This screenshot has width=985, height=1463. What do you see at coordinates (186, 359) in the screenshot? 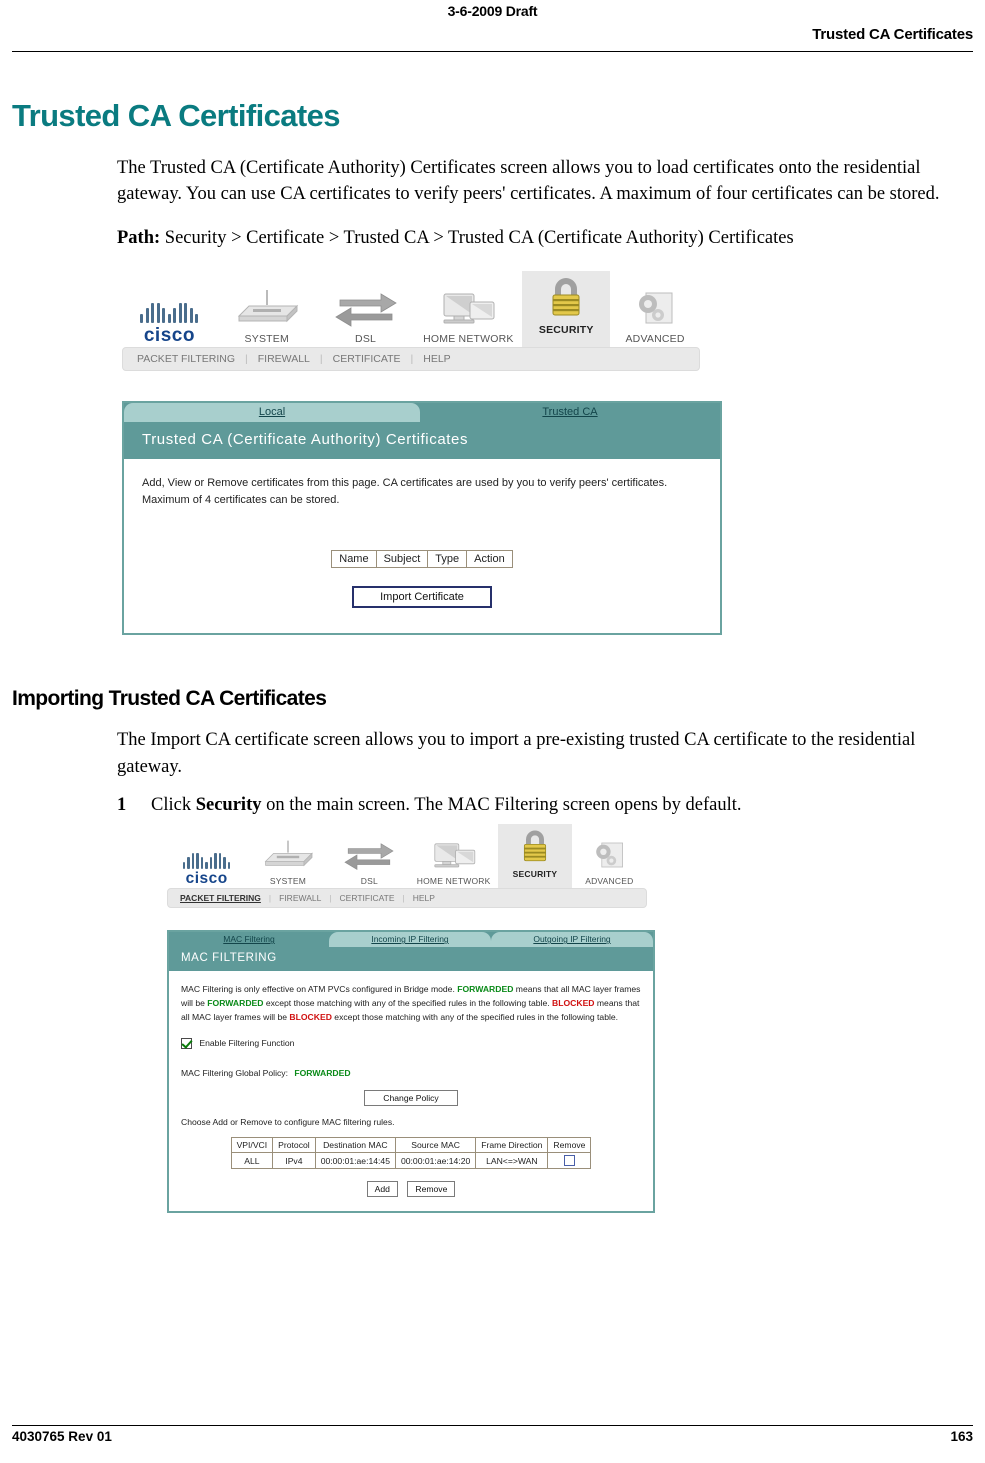
I see `subnav-item-packet-filtering: PACKET FILTERING` at bounding box center [186, 359].